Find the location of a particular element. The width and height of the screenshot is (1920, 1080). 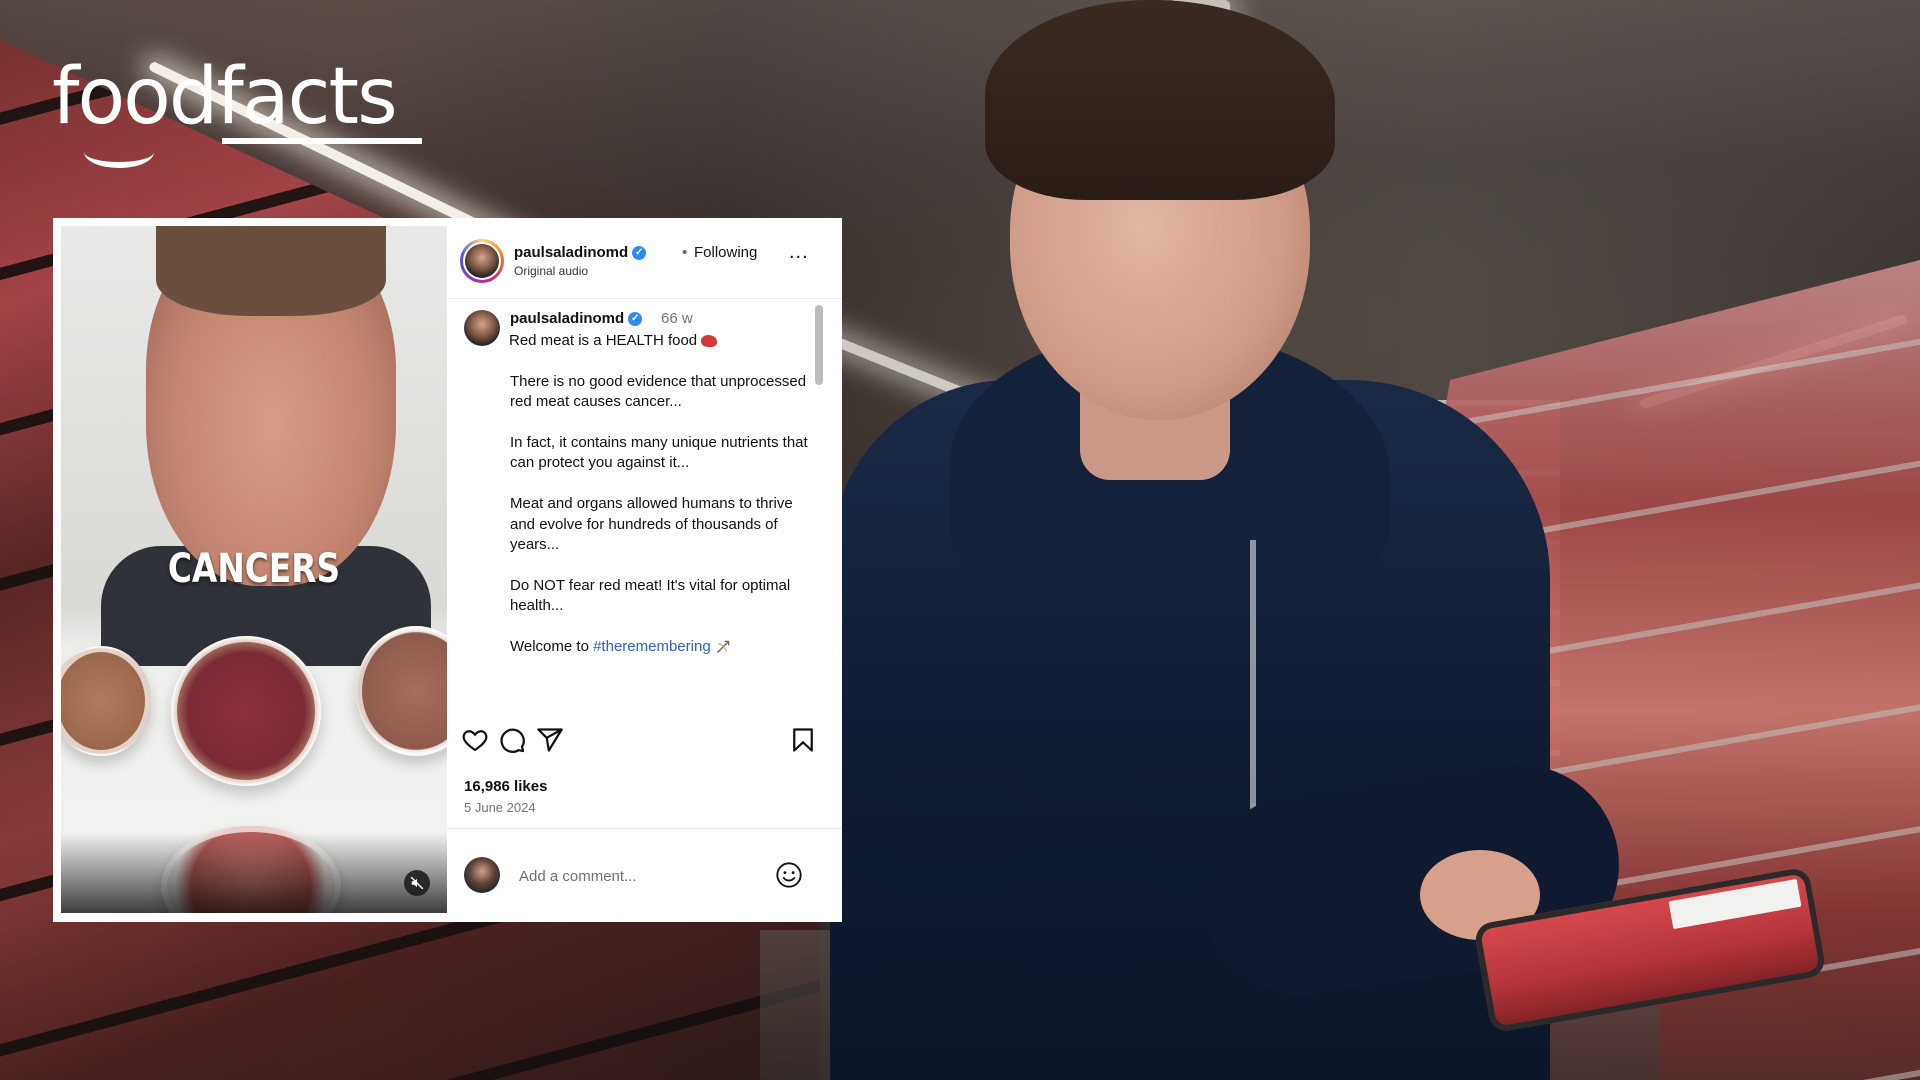

following-button: Following is located at coordinates (725, 252).